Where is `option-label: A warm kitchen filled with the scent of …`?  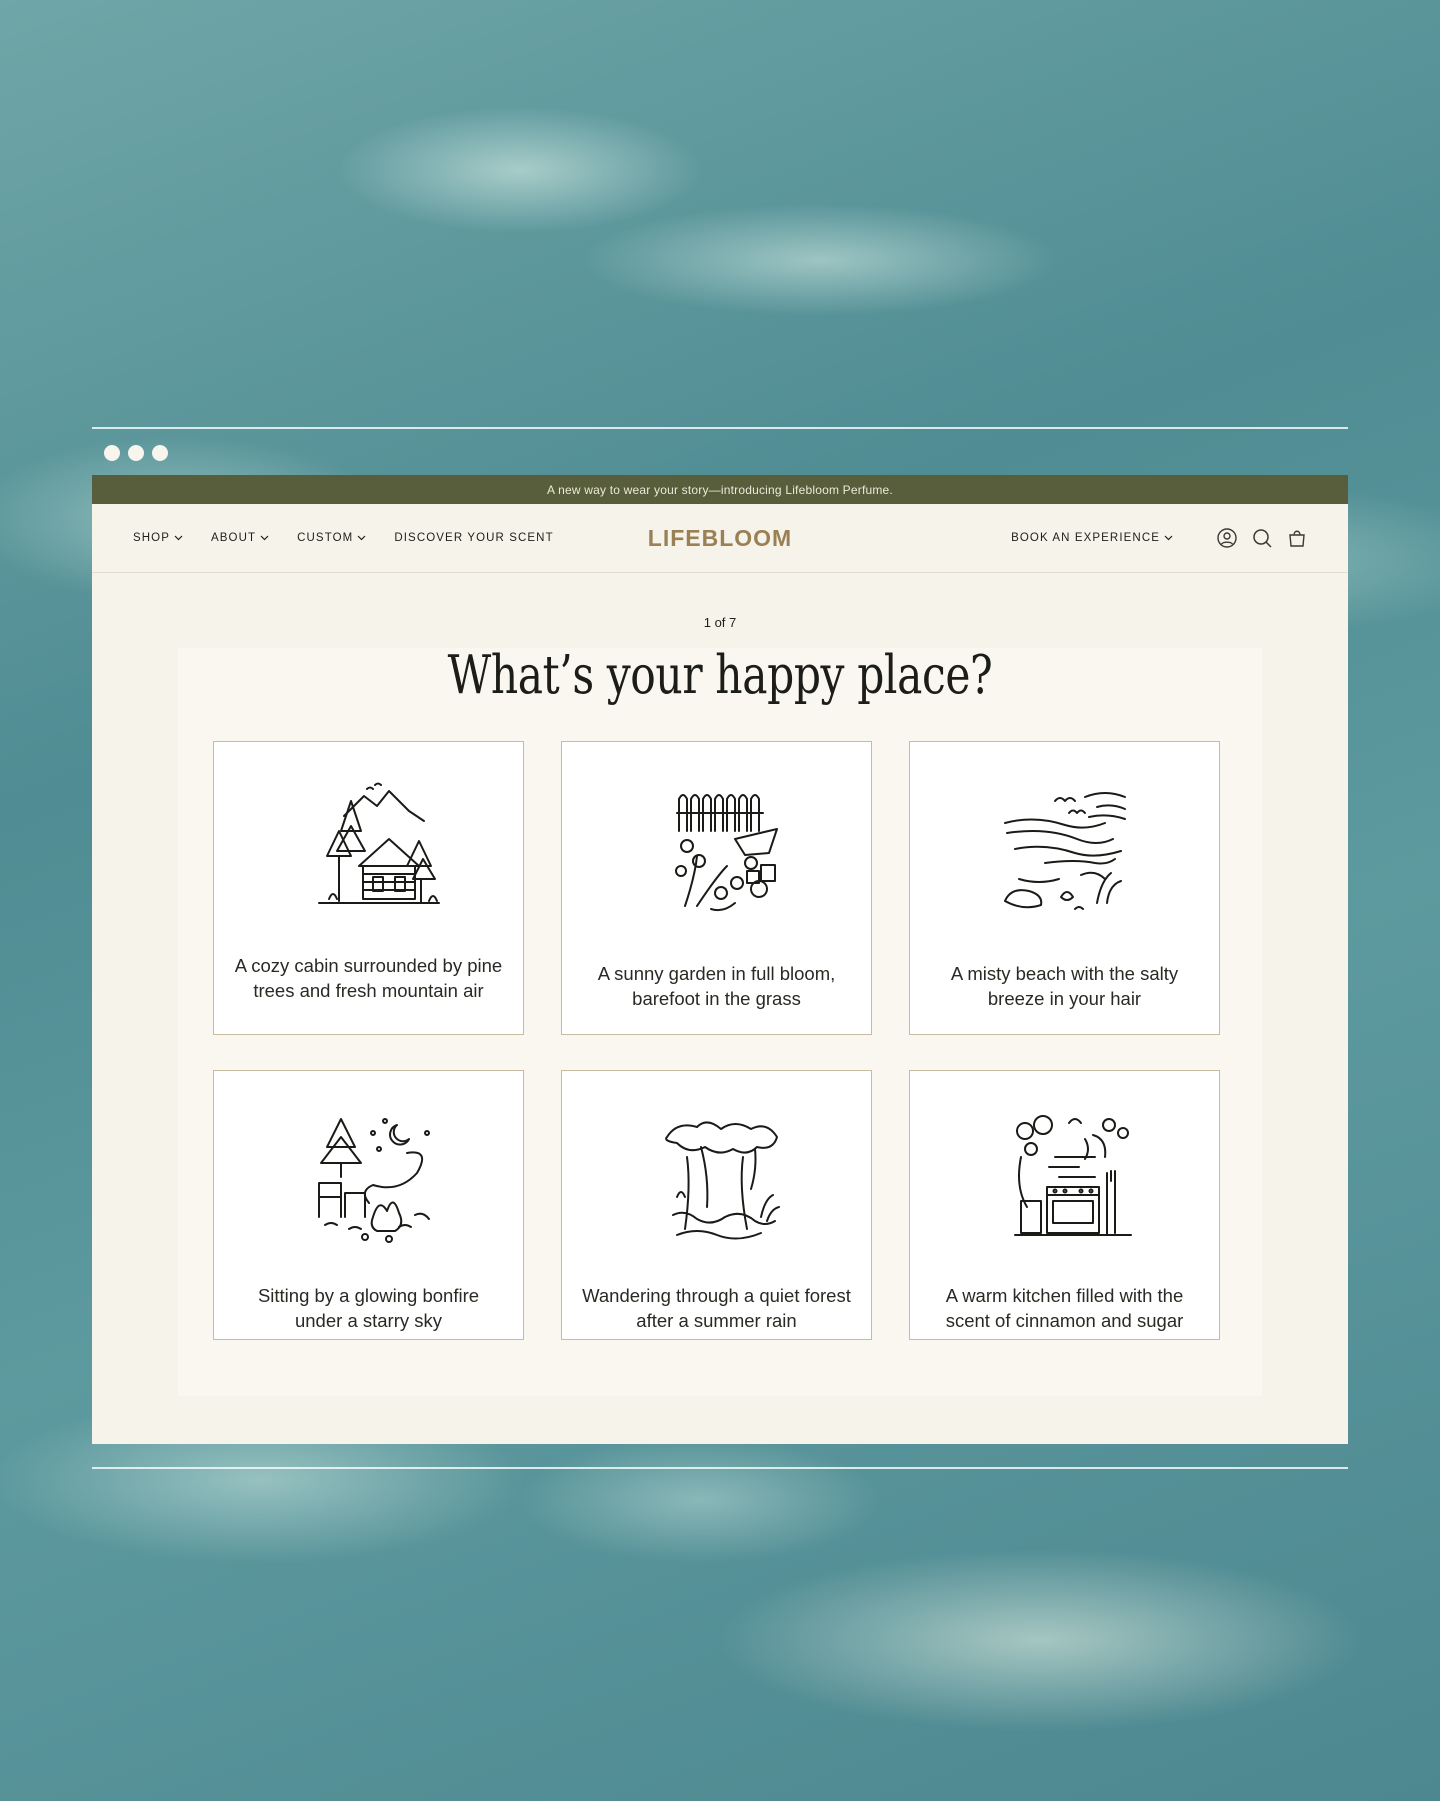 option-label: A warm kitchen filled with the scent of … is located at coordinates (1064, 1308).